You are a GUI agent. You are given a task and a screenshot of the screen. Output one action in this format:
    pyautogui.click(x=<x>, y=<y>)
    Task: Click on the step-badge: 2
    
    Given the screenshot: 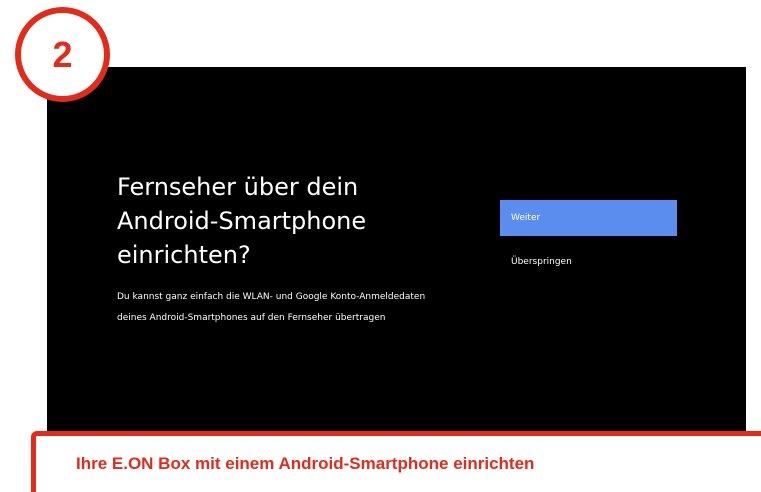 What is the action you would take?
    pyautogui.click(x=62, y=54)
    